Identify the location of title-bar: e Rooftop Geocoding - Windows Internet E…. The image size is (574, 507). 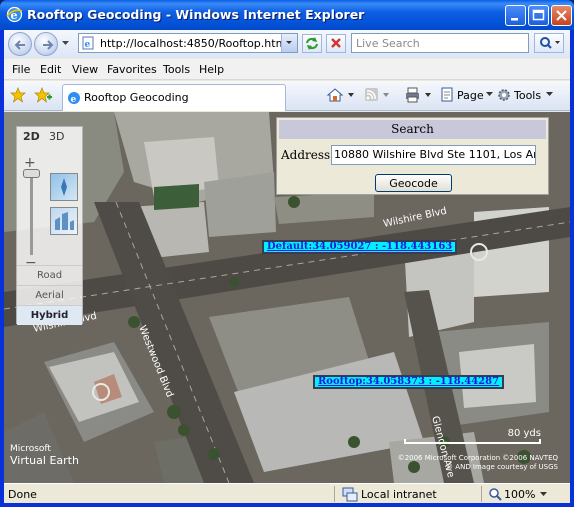
(287, 15).